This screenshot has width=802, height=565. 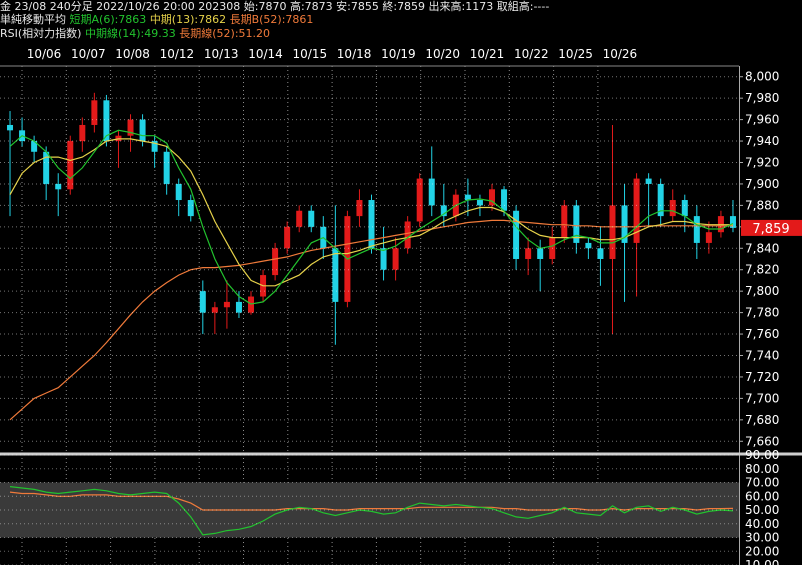 What do you see at coordinates (108, 19) in the screenshot?
I see `sma-short-value: 短期A(6):7863` at bounding box center [108, 19].